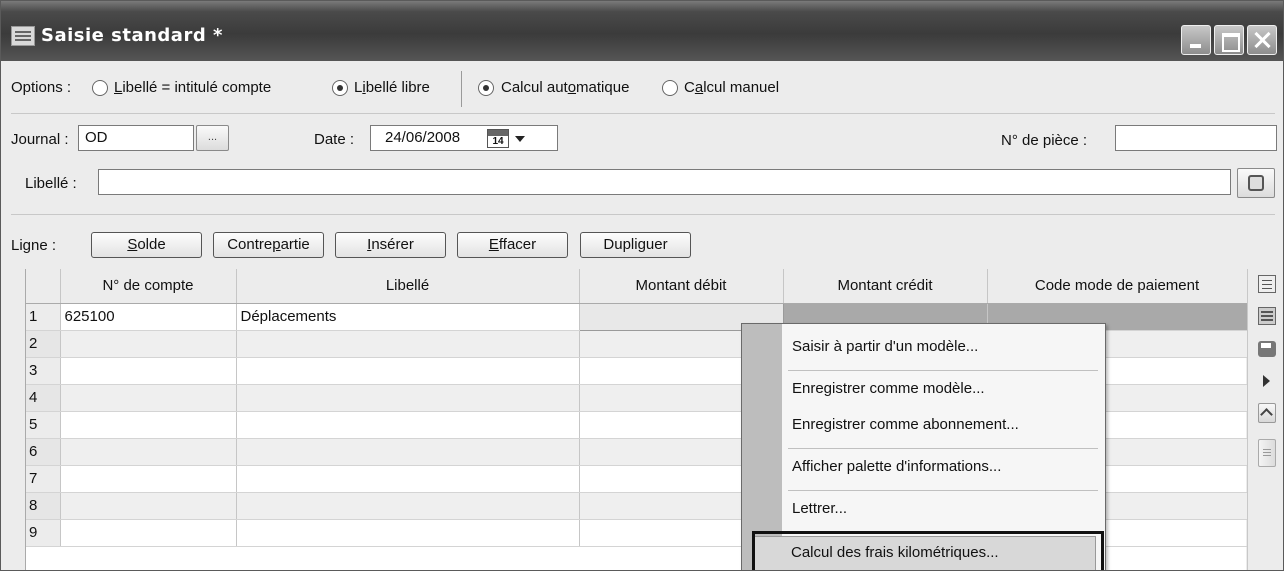 The image size is (1284, 571). Describe the element at coordinates (1267, 413) in the screenshot. I see `scroll-up-icon` at that location.